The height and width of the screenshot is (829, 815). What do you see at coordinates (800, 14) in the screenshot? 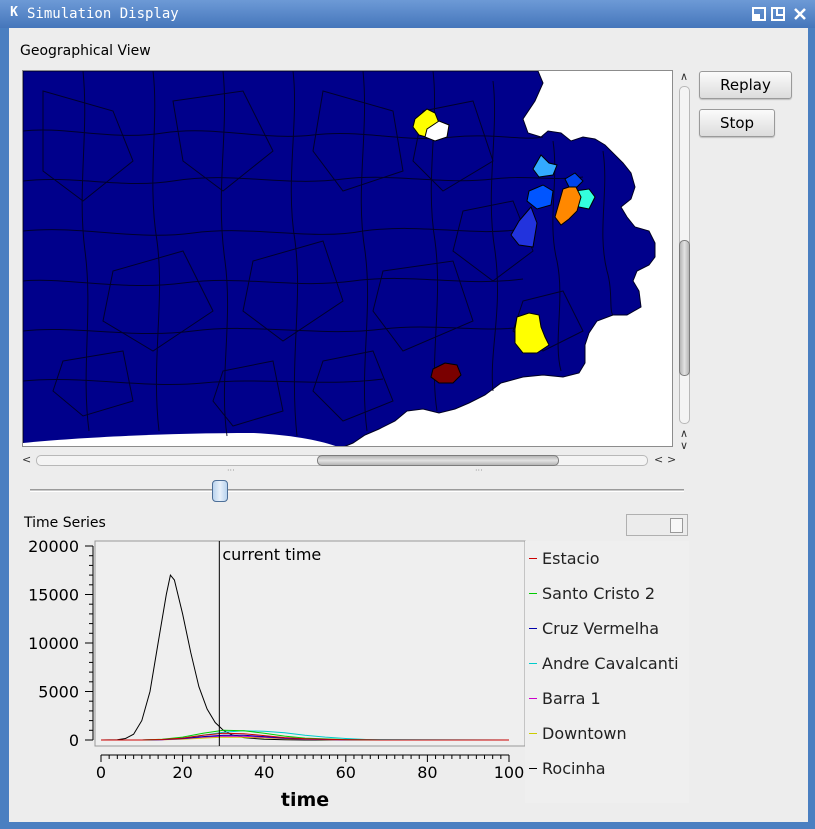
I see `close-icon` at bounding box center [800, 14].